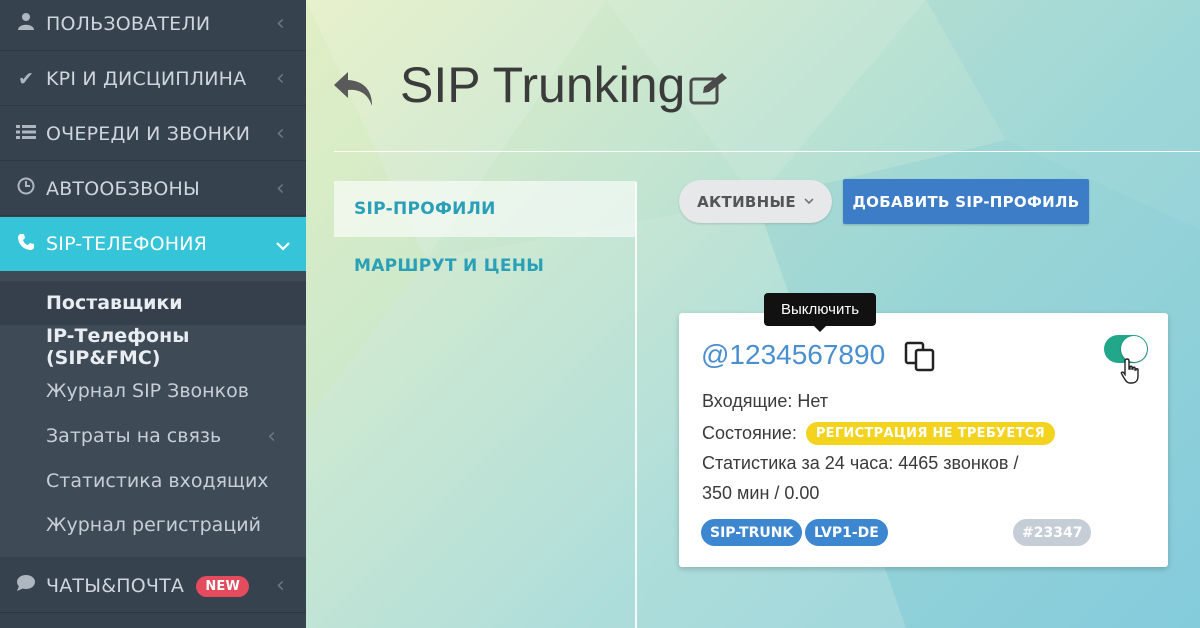 Image resolution: width=1200 pixels, height=628 pixels. Describe the element at coordinates (846, 532) in the screenshot. I see `tag-location: LVP1-DE` at that location.